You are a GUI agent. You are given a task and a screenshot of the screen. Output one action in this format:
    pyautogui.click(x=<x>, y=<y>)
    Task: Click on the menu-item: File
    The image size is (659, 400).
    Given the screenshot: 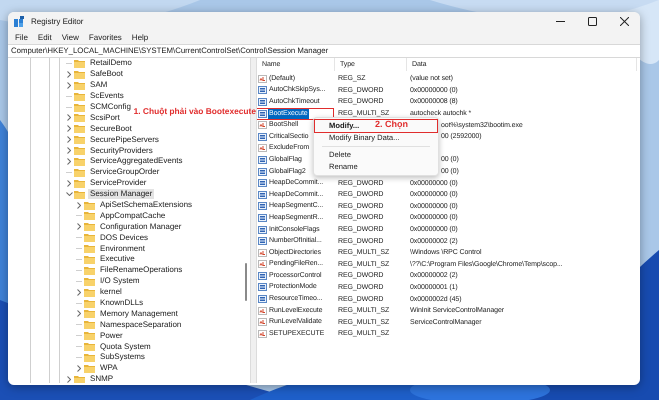 What is the action you would take?
    pyautogui.click(x=21, y=37)
    